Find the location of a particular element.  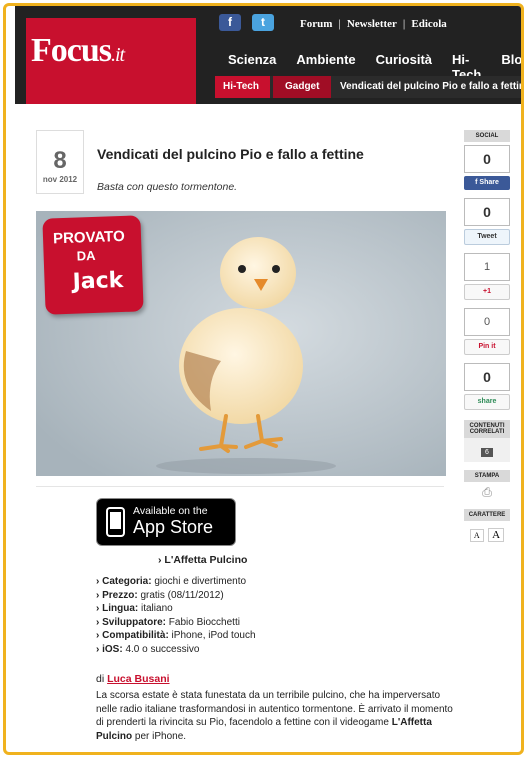

date-box: 8 nov 2012 is located at coordinates (60, 162).